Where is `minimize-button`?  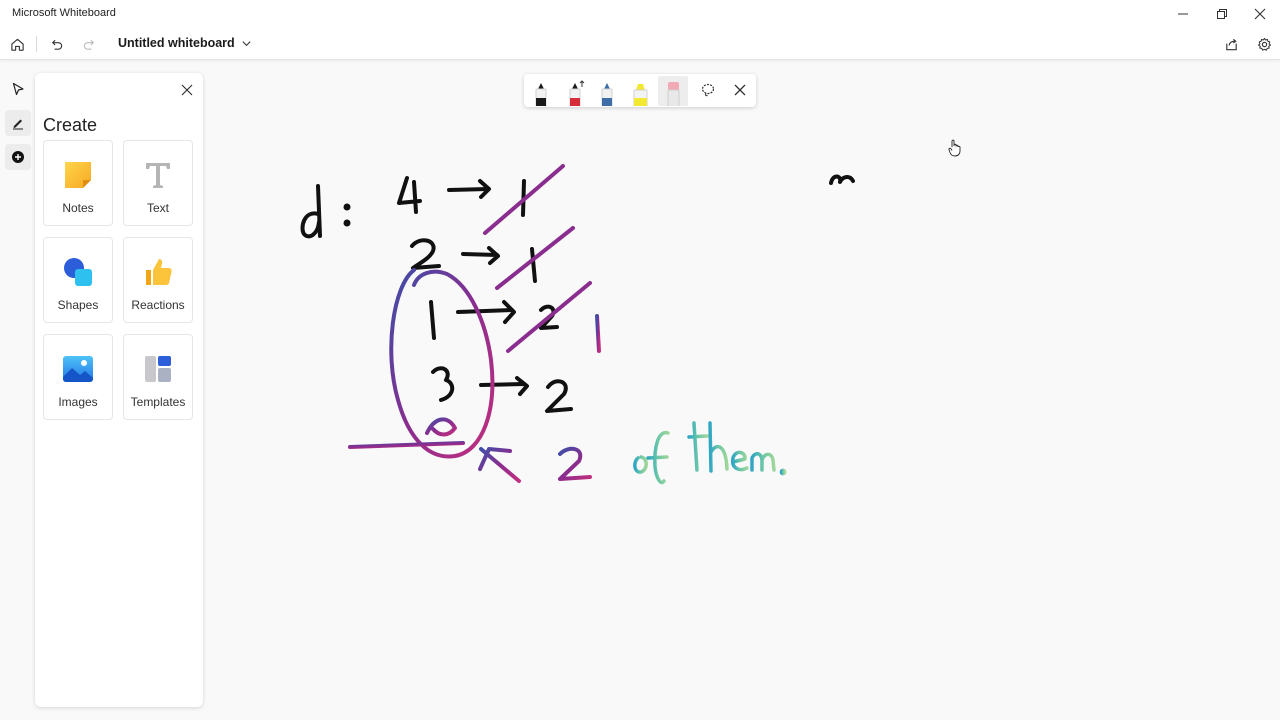 minimize-button is located at coordinates (1183, 14).